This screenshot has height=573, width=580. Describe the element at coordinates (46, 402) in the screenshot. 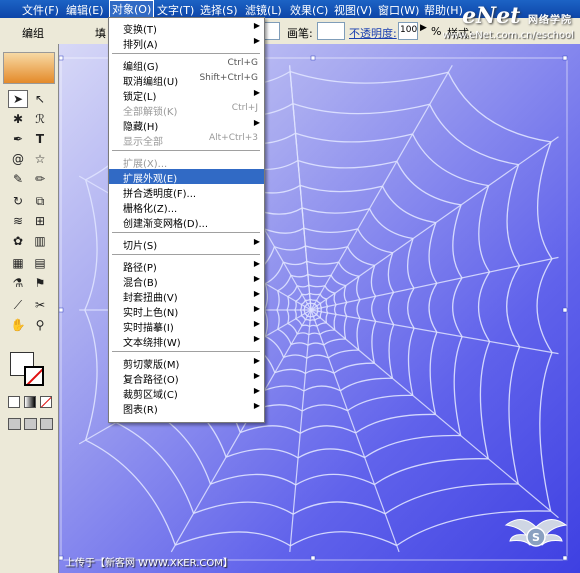

I see `none-mode-button` at that location.